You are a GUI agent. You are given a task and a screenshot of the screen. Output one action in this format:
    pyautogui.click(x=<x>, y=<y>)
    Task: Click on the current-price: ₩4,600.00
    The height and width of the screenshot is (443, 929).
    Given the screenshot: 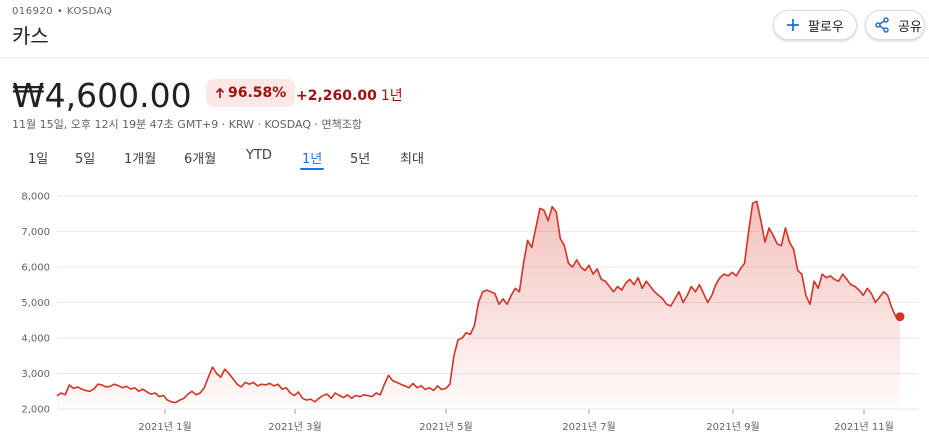 What is the action you would take?
    pyautogui.click(x=102, y=95)
    